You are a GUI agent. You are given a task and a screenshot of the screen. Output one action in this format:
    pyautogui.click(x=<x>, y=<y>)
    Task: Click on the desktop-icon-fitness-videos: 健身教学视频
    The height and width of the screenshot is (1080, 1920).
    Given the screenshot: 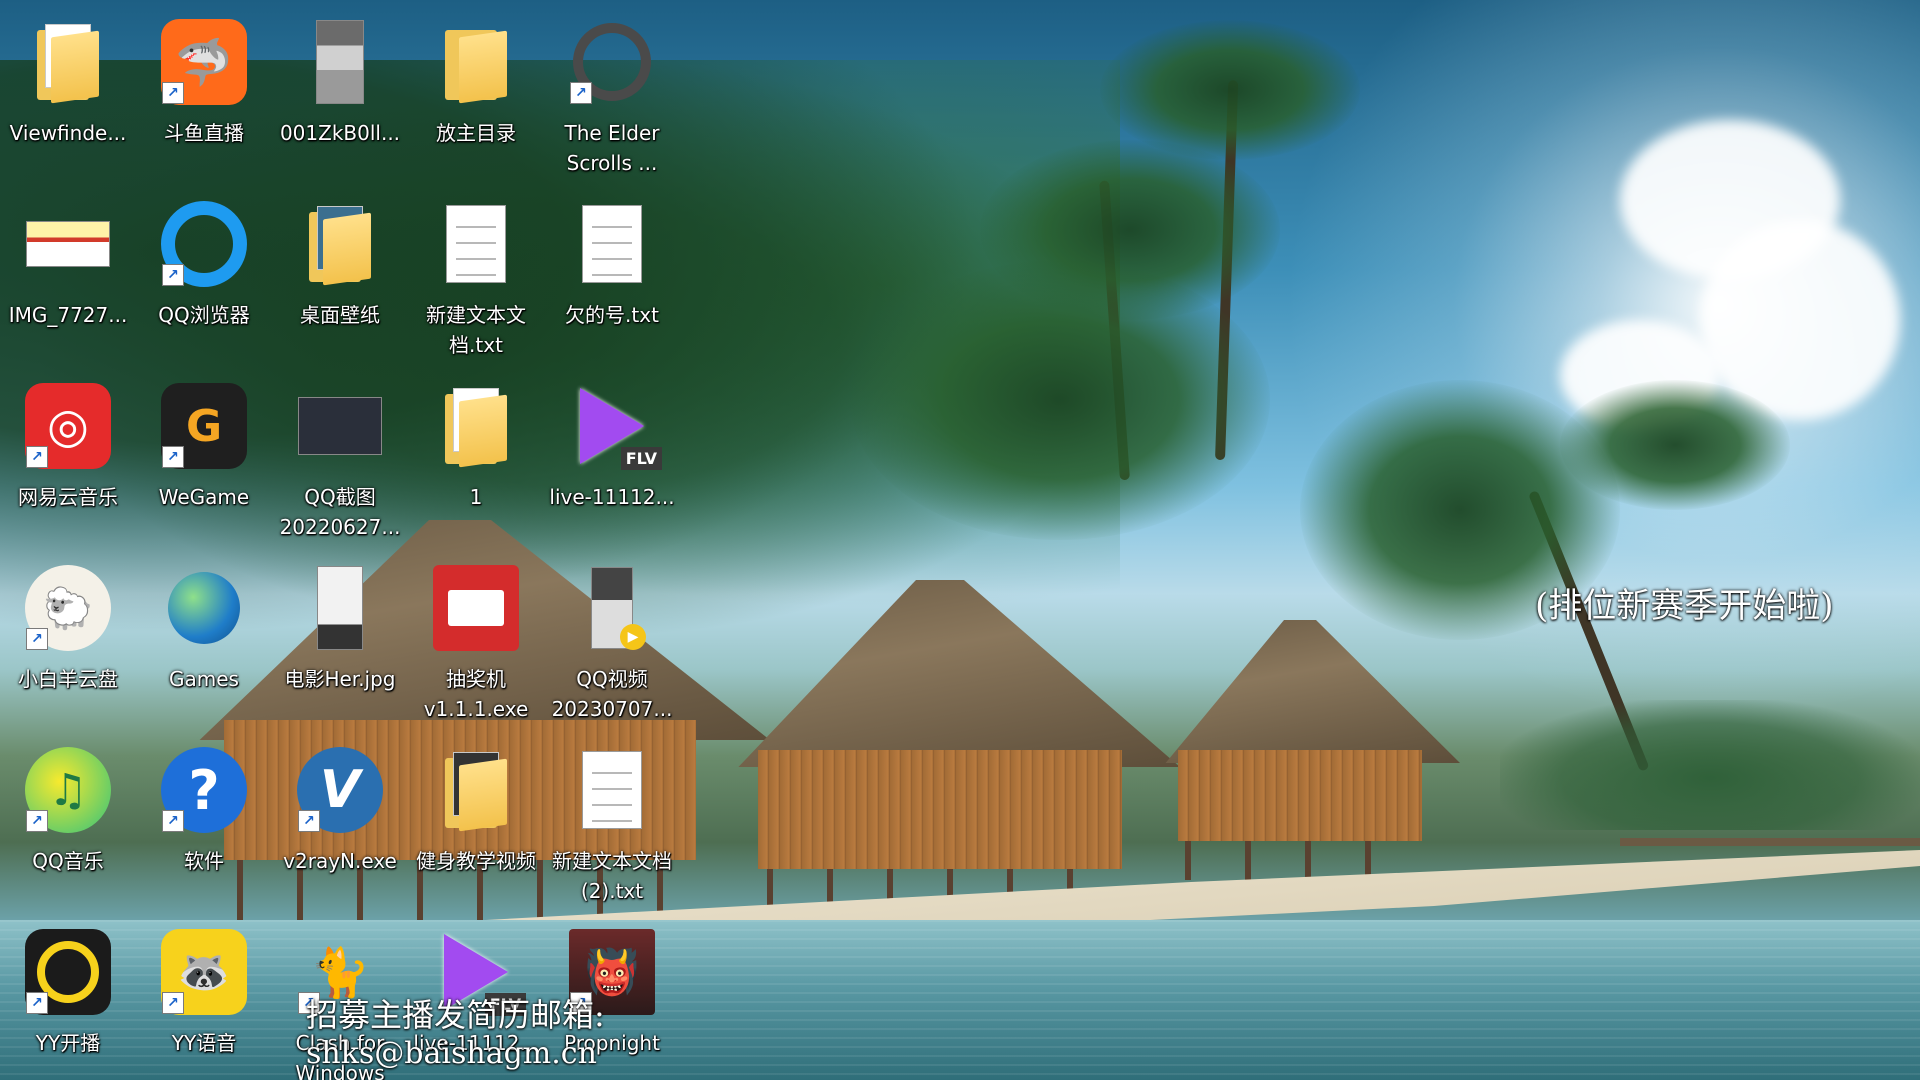 What is the action you would take?
    pyautogui.click(x=476, y=821)
    